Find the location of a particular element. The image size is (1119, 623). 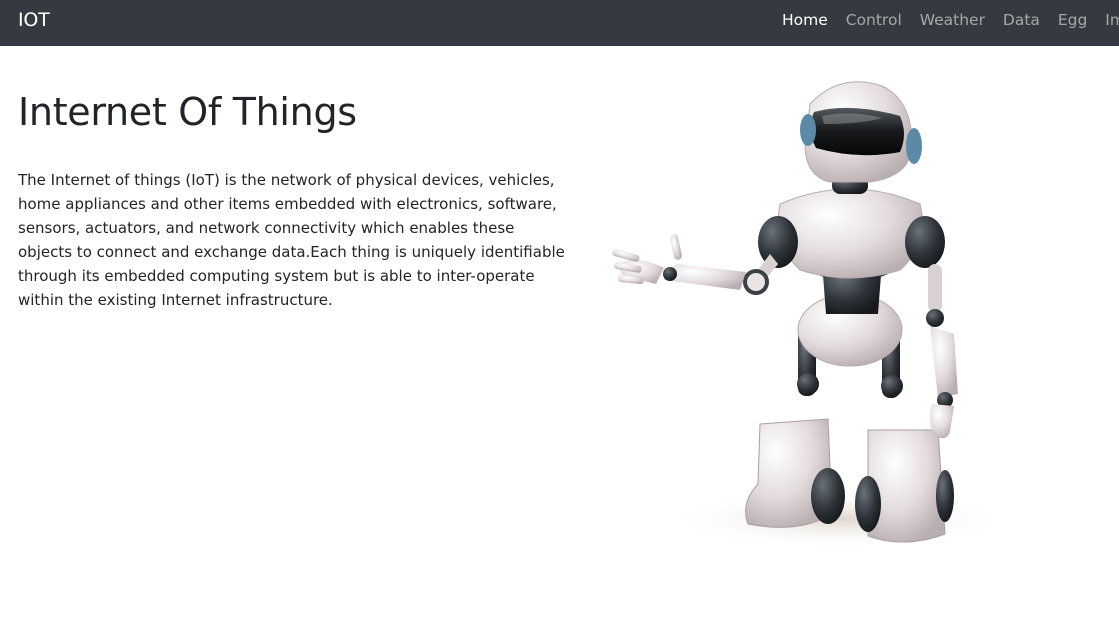

nav-item-data: Data is located at coordinates (1021, 20).